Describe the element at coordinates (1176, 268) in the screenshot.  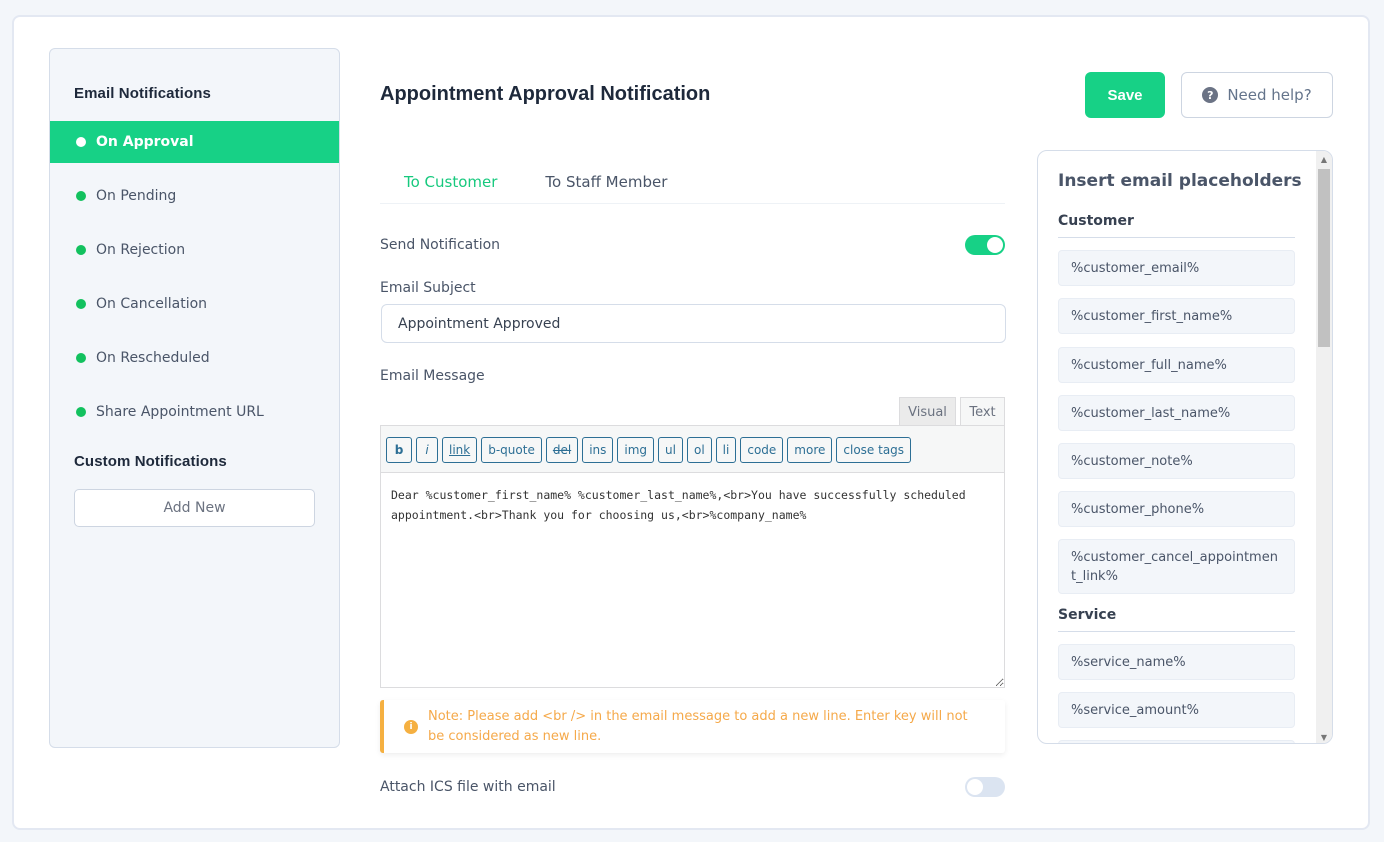
I see `placeholder-item: %customer_email%` at that location.